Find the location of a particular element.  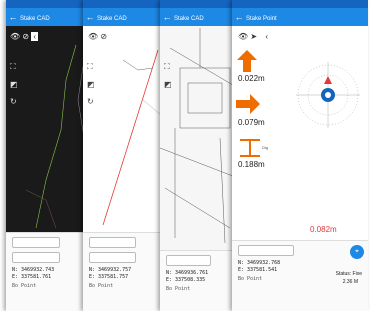

layer-icon: ◩ is located at coordinates (168, 84).